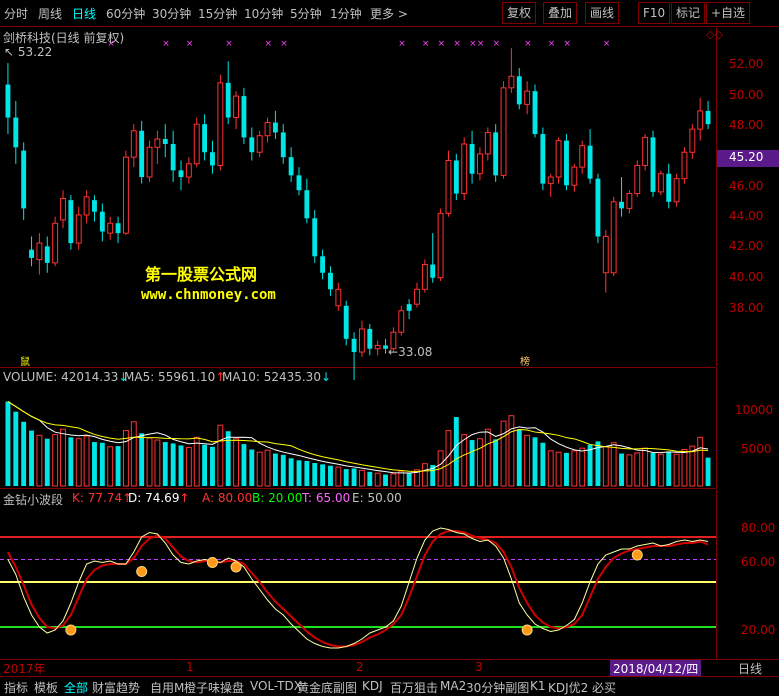 The height and width of the screenshot is (696, 779). I want to click on draw-line-button: 画线, so click(602, 13).